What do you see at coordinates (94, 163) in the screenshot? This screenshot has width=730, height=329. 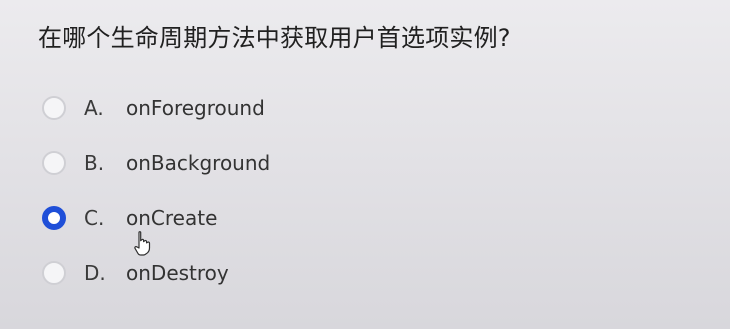 I see `option-letter-b: B.` at bounding box center [94, 163].